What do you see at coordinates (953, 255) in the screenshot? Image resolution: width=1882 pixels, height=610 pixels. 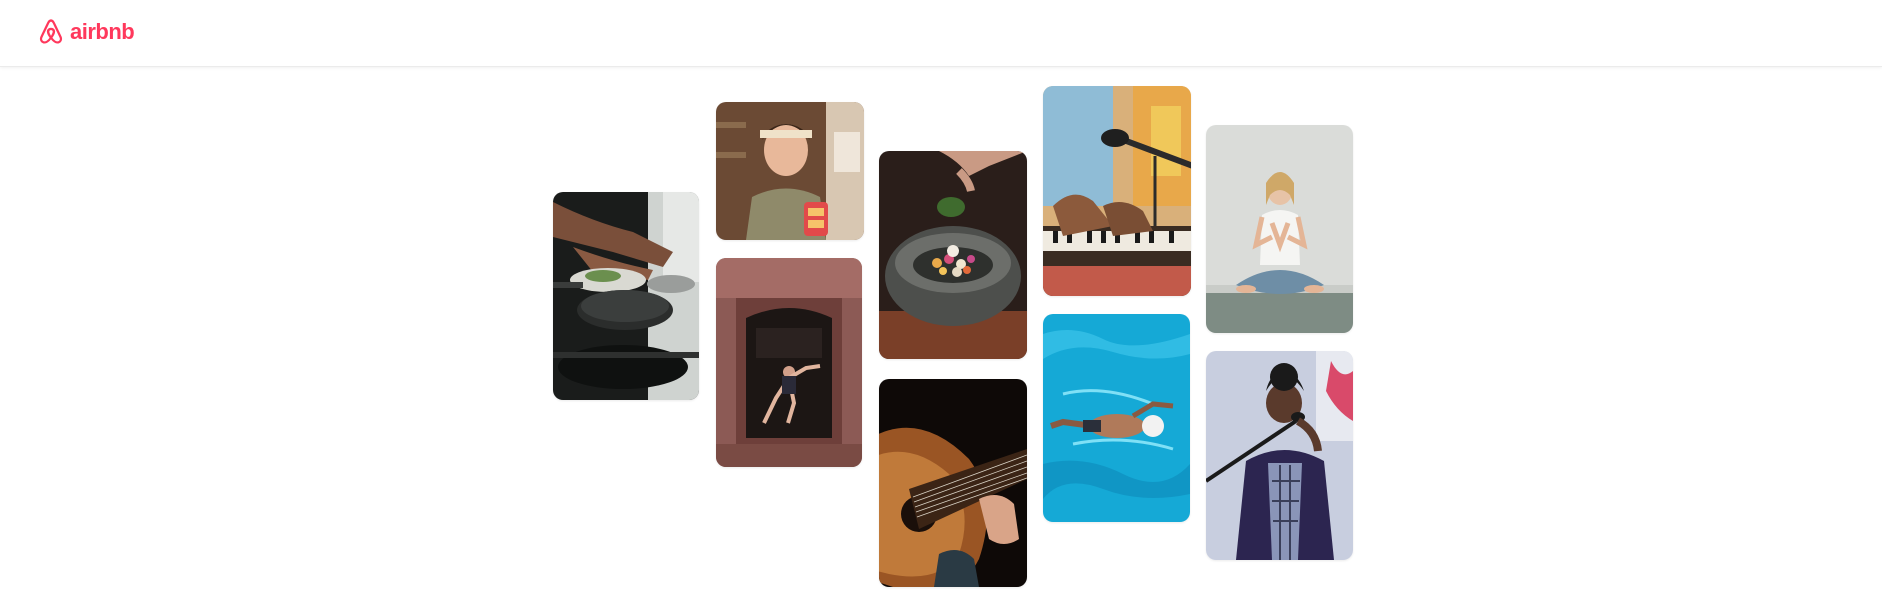 I see `bowl-with-garnish-photo` at bounding box center [953, 255].